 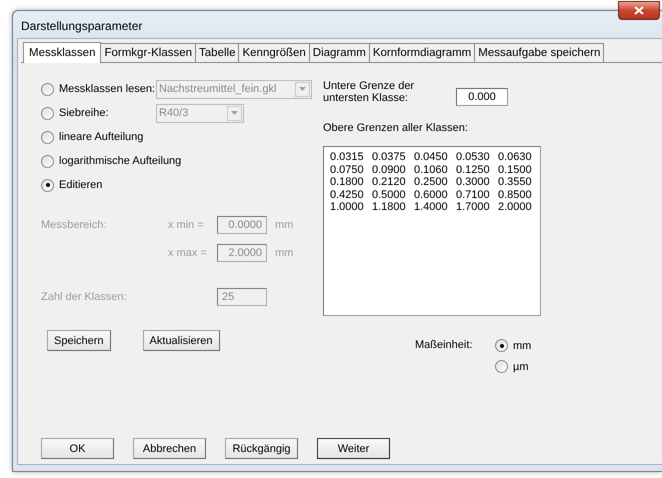 What do you see at coordinates (120, 161) in the screenshot?
I see `option-label: logarithmische Aufteilung` at bounding box center [120, 161].